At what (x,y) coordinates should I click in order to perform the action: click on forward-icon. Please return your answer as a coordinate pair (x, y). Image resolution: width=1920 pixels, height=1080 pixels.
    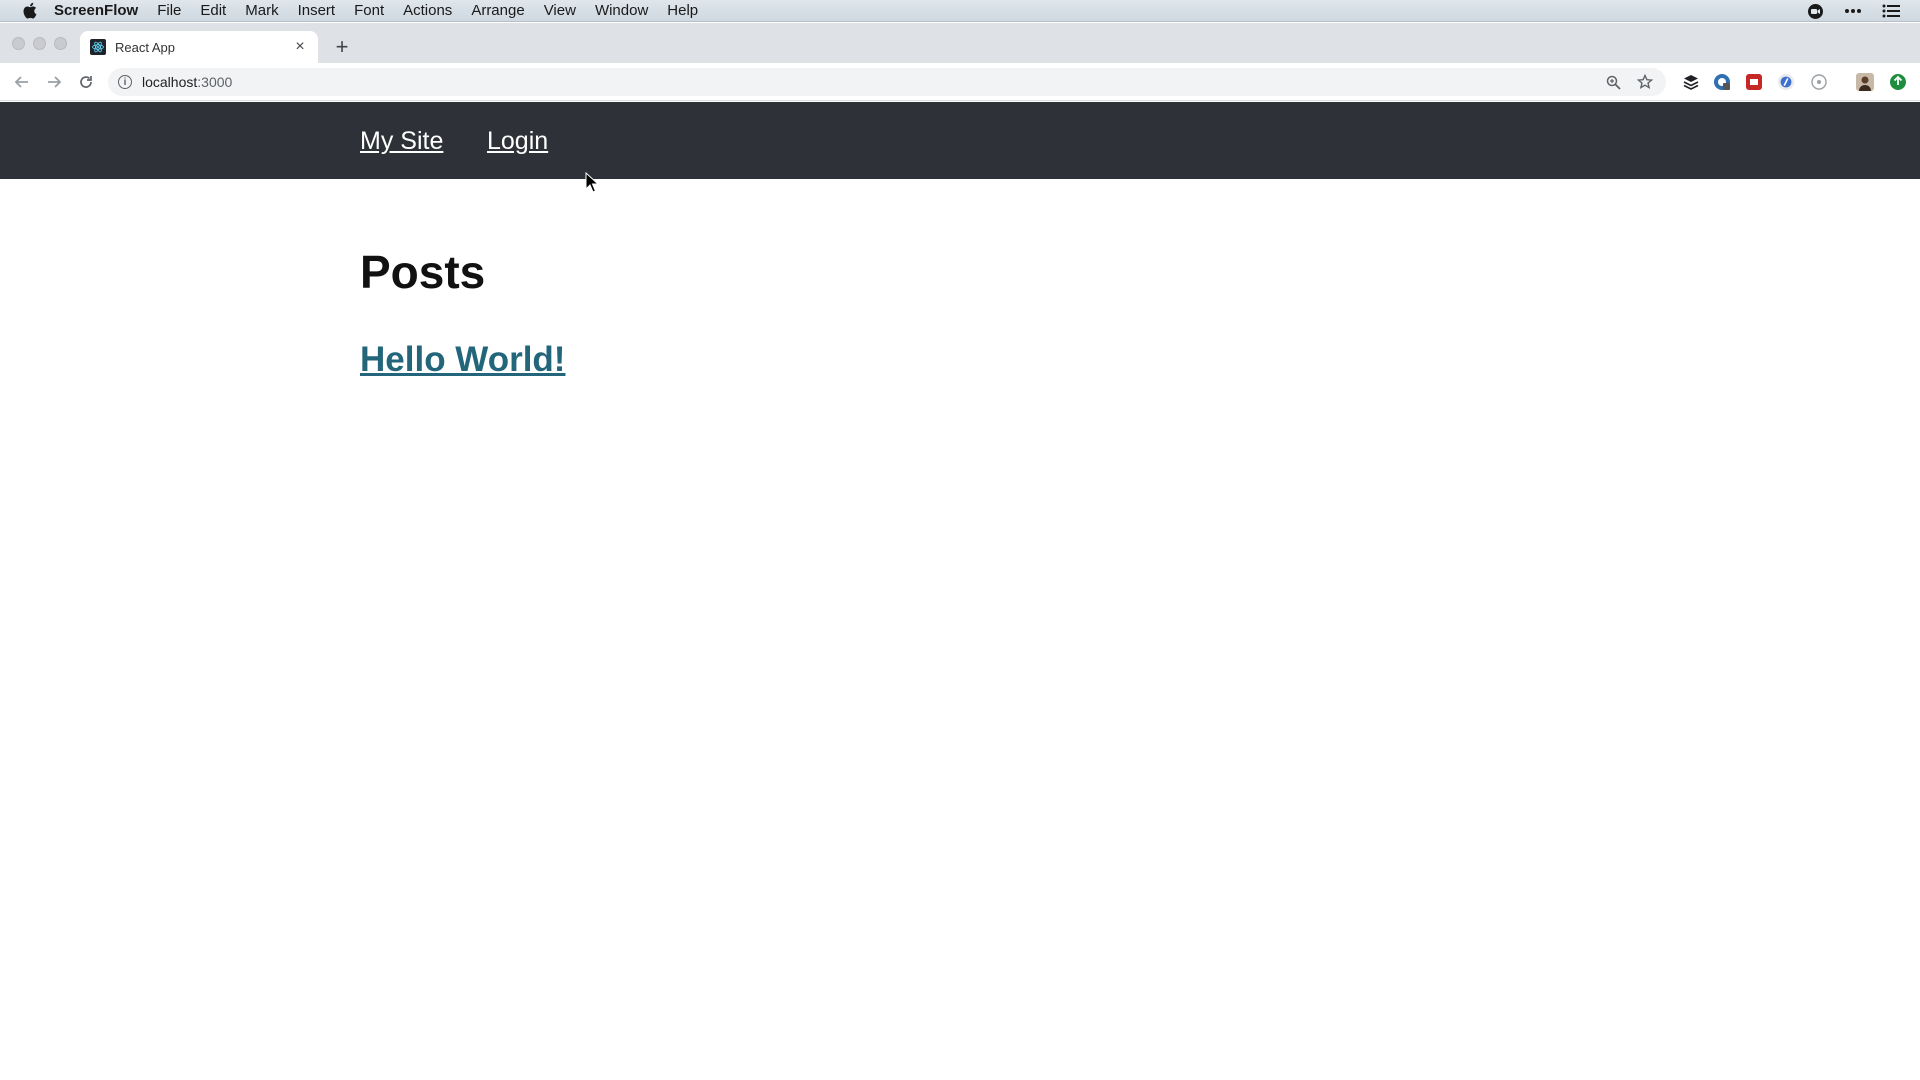
    Looking at the image, I should click on (54, 82).